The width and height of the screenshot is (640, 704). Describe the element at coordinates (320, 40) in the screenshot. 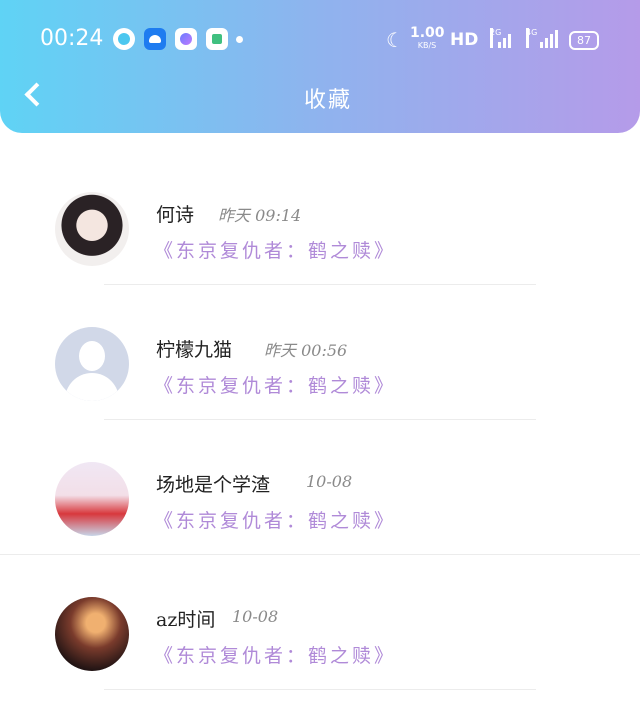

I see `status-bar: 00:24 ☾ 1.00 KB/S HD 2G 4G 87` at that location.